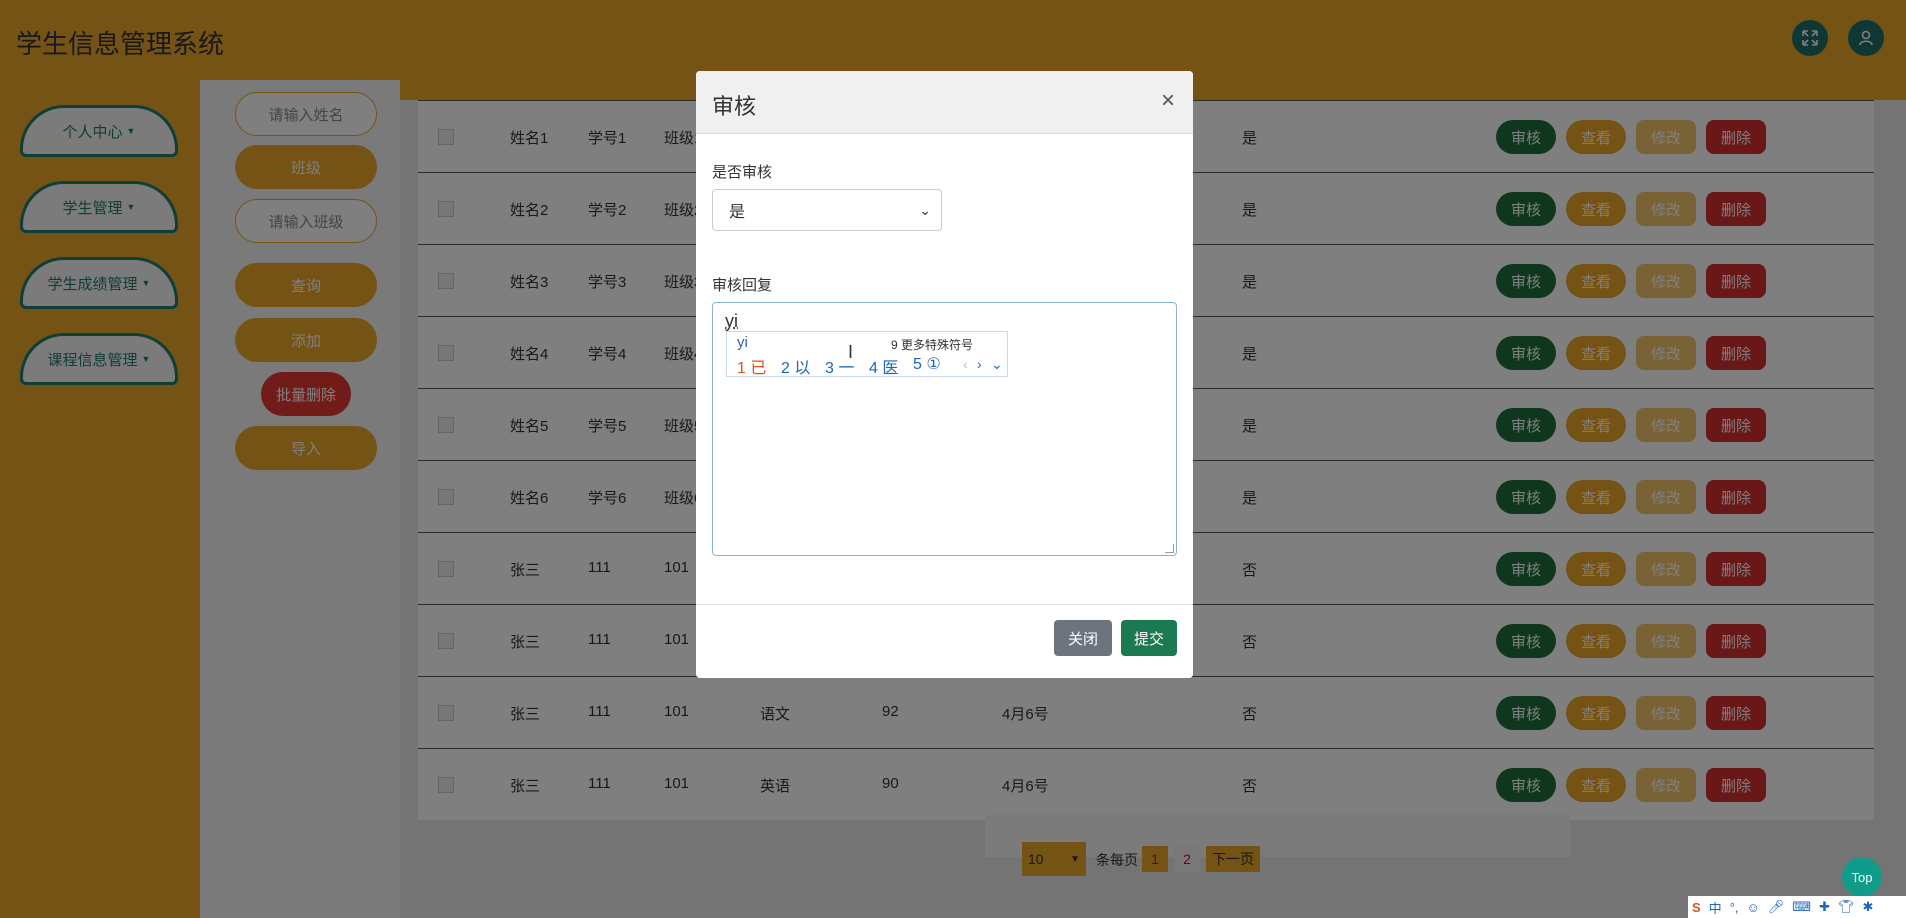  I want to click on review-label: 是否审核, so click(742, 172).